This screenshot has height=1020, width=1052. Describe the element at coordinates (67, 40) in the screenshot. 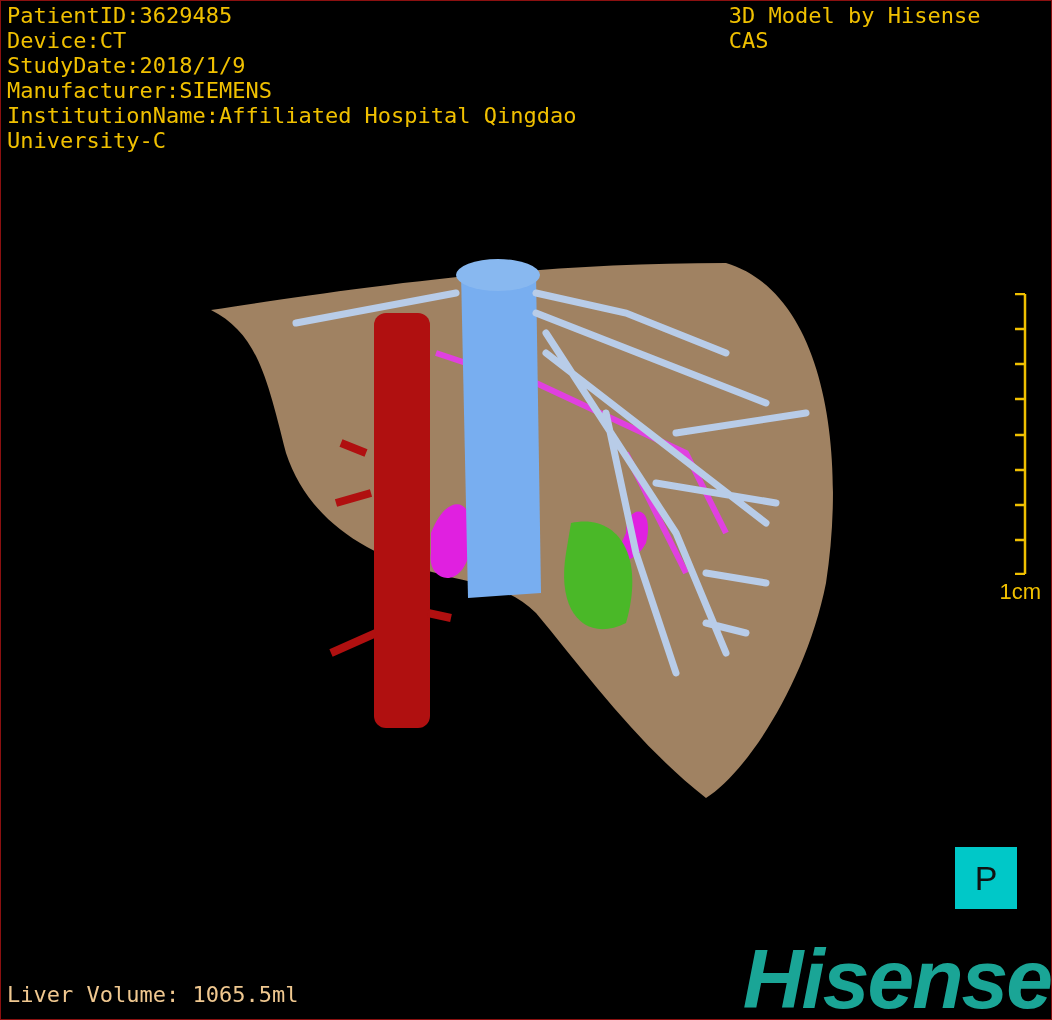

I see `info-line: Device:CT` at that location.